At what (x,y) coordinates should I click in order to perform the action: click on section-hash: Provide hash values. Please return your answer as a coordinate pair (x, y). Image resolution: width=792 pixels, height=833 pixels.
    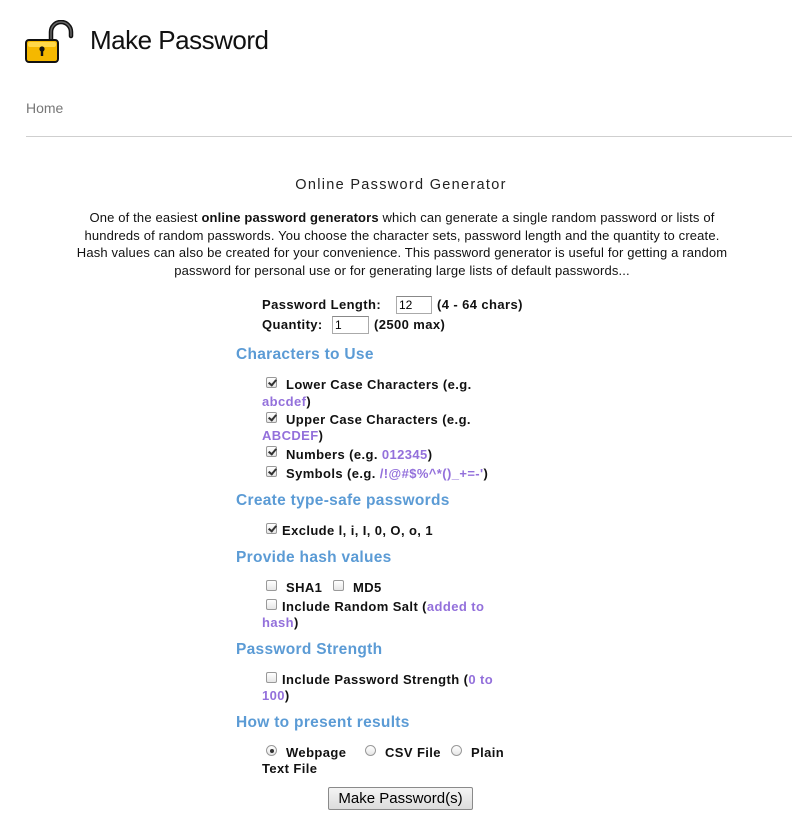
    Looking at the image, I should click on (314, 557).